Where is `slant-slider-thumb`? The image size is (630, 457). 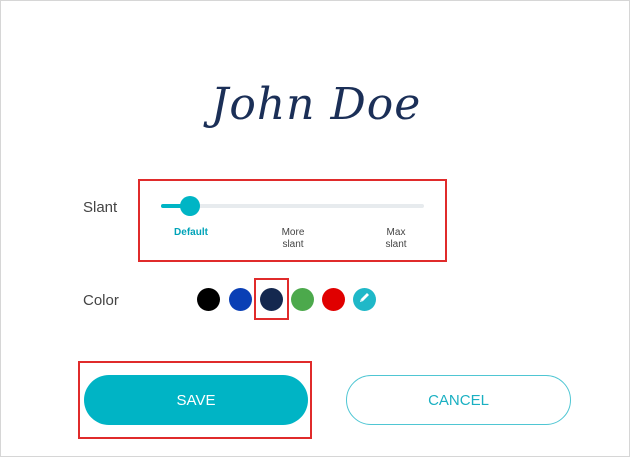 slant-slider-thumb is located at coordinates (190, 206).